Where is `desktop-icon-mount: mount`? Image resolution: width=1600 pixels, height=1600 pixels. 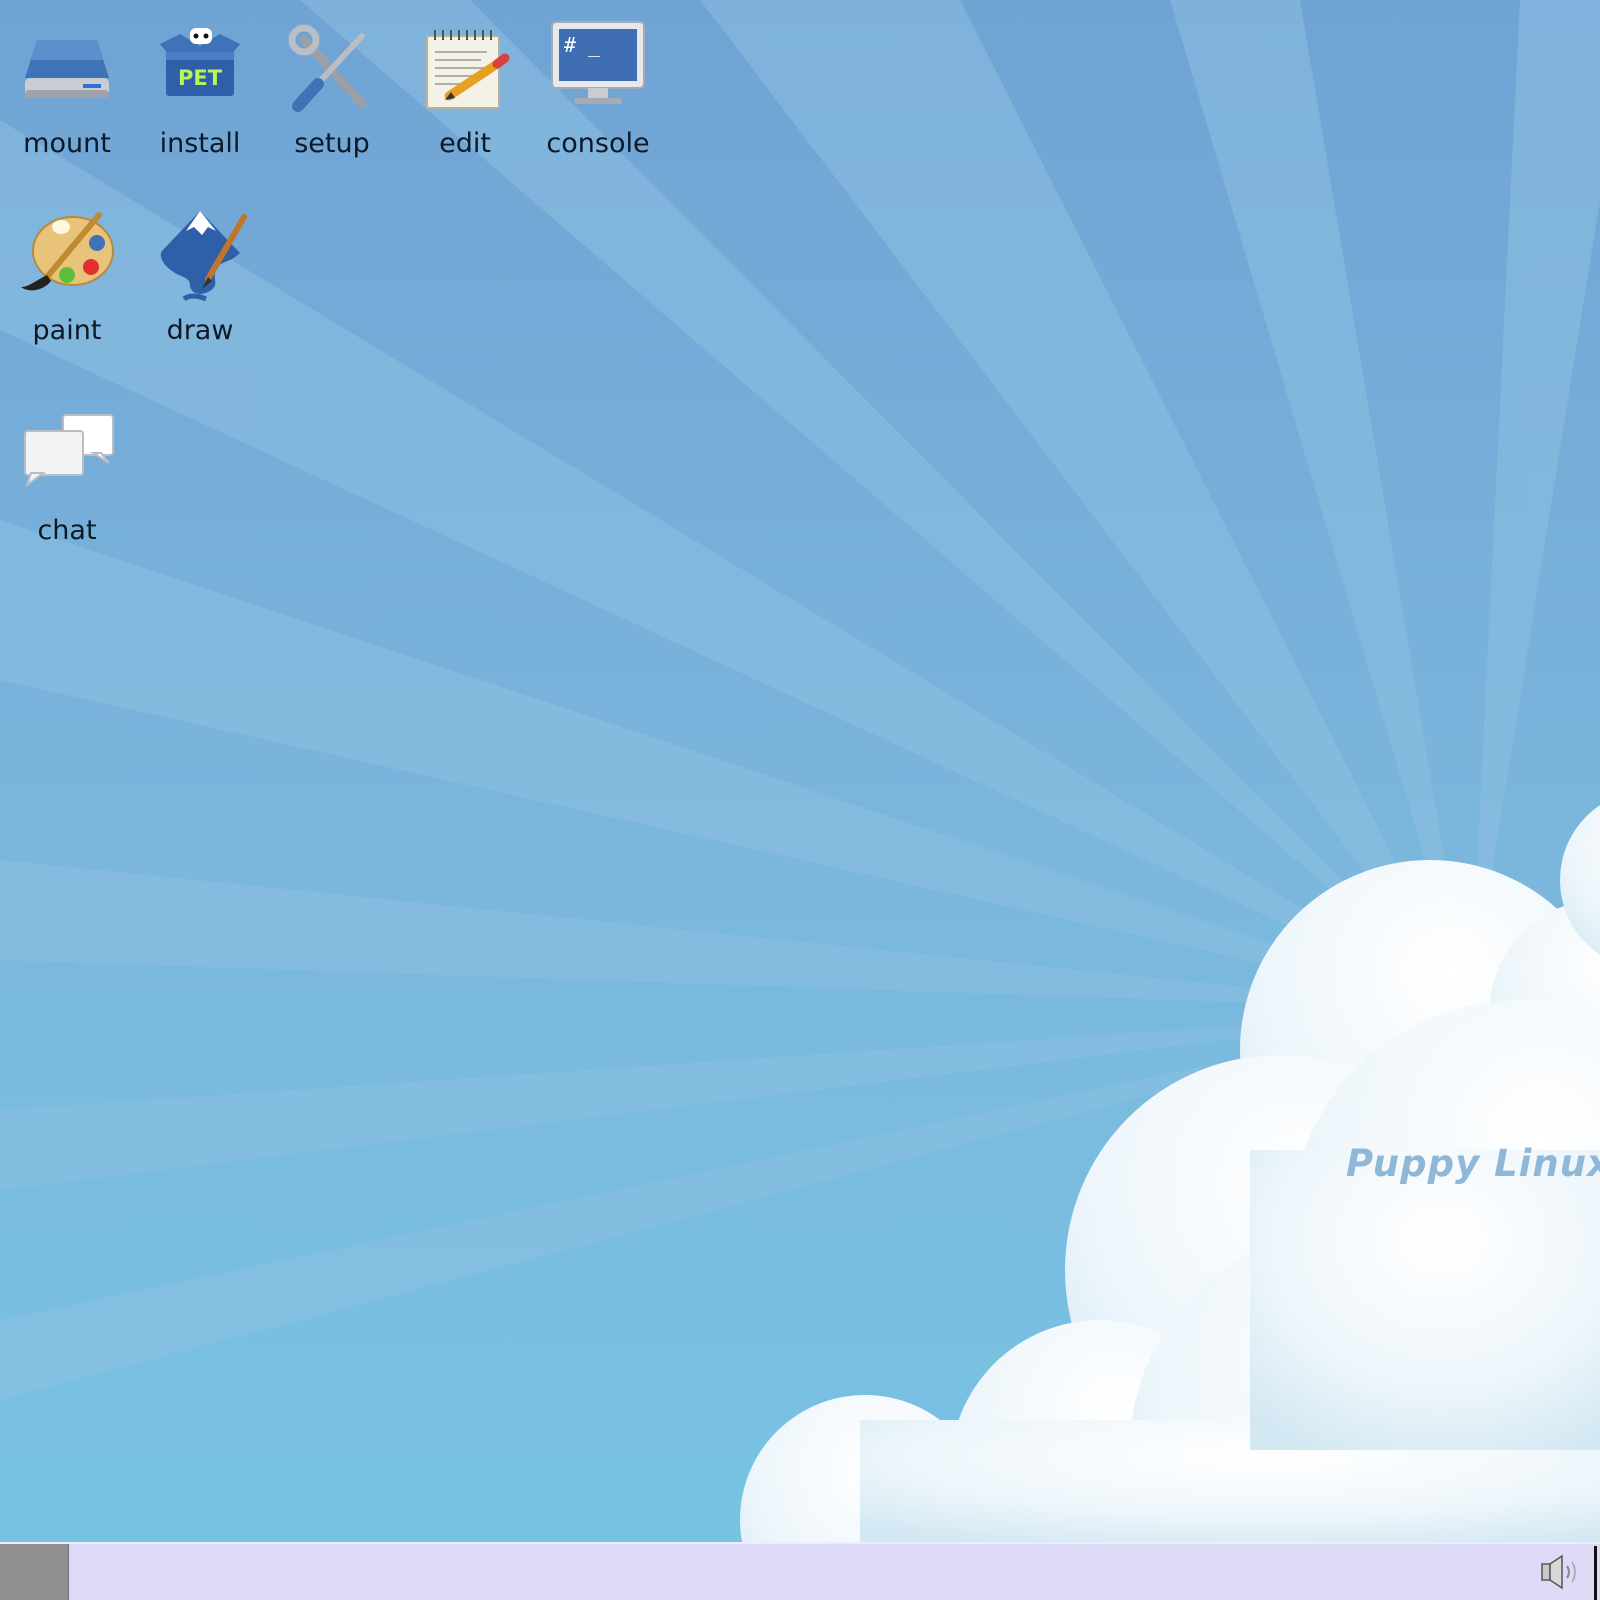 desktop-icon-mount: mount is located at coordinates (67, 90).